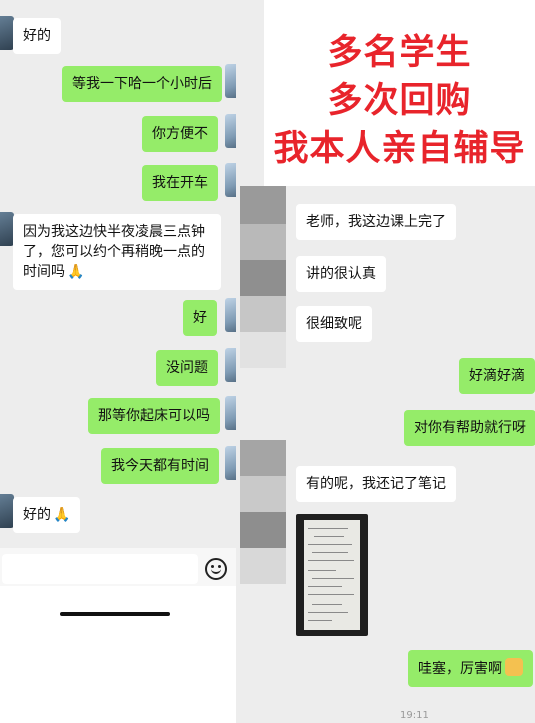 This screenshot has height=723, width=535. Describe the element at coordinates (497, 376) in the screenshot. I see `outgoing-message: 好滴好滴` at that location.